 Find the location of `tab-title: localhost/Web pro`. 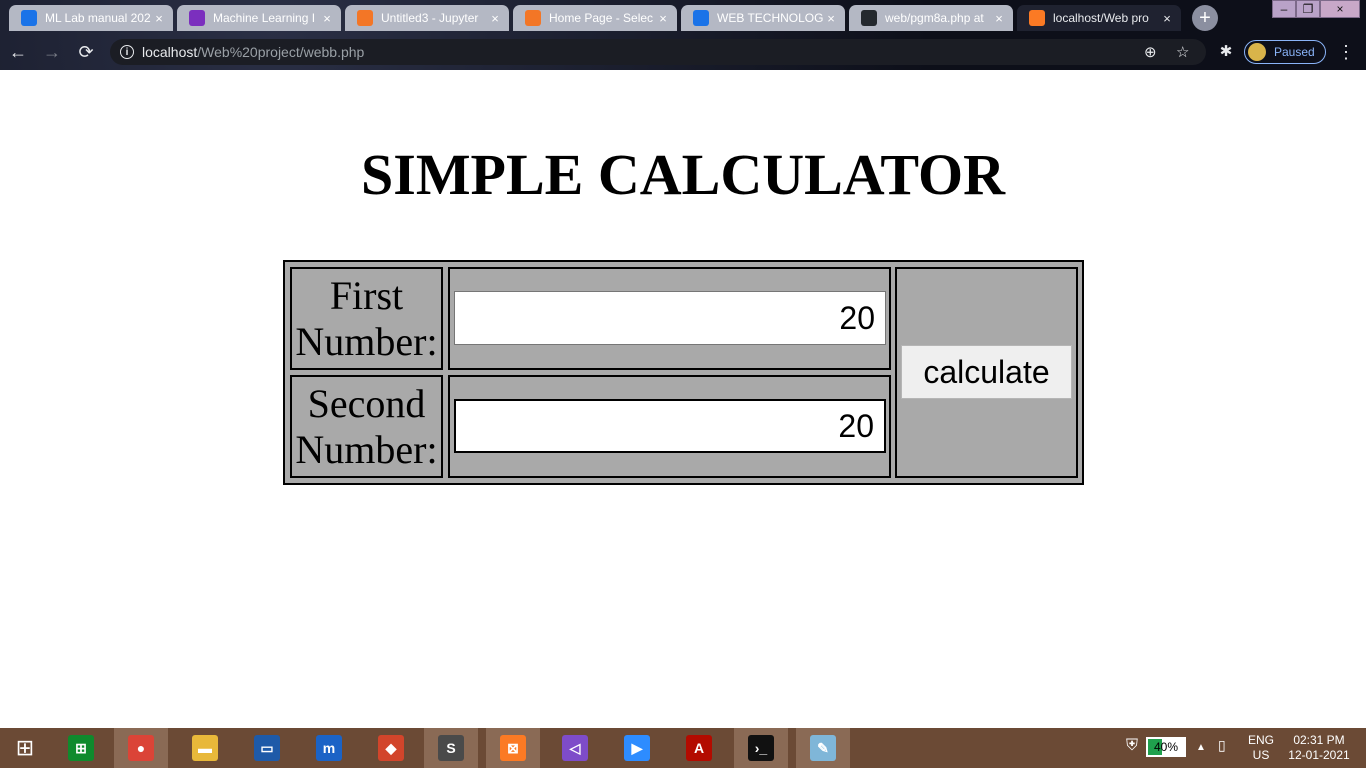

tab-title: localhost/Web pro is located at coordinates (1101, 18).